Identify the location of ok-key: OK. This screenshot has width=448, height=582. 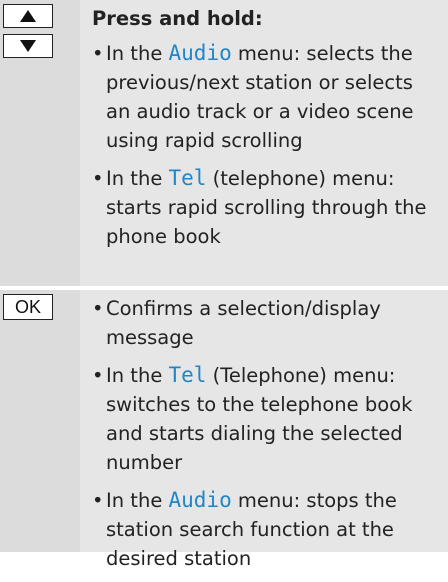
(28, 307).